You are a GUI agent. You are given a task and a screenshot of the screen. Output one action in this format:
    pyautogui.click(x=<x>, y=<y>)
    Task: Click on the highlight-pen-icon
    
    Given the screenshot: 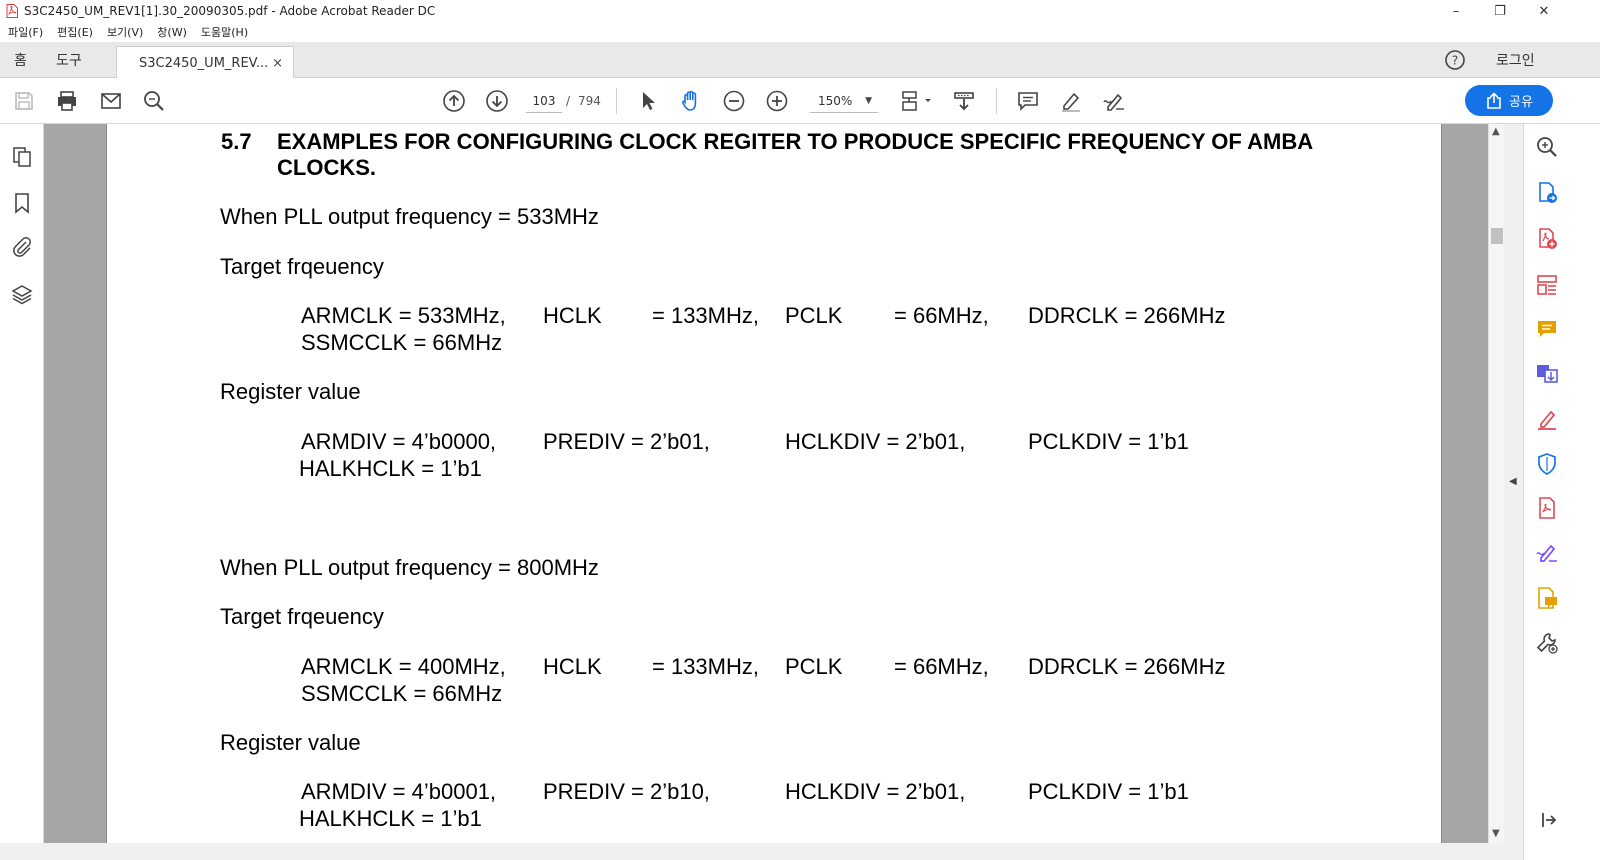 What is the action you would take?
    pyautogui.click(x=1071, y=101)
    